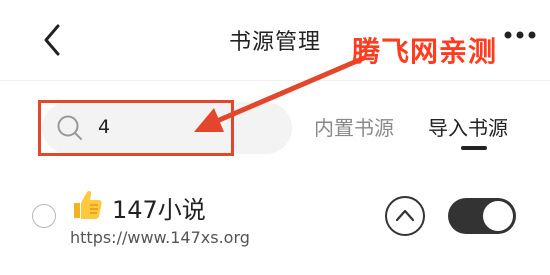 The image size is (550, 275). I want to click on chevron-up-icon, so click(405, 215).